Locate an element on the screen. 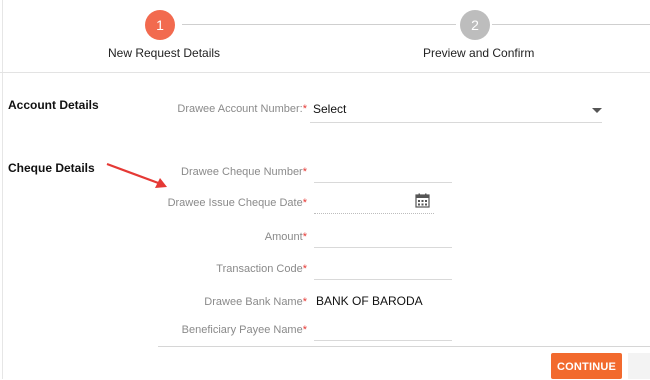  cheque-details-heading: Cheque Details is located at coordinates (51, 168).